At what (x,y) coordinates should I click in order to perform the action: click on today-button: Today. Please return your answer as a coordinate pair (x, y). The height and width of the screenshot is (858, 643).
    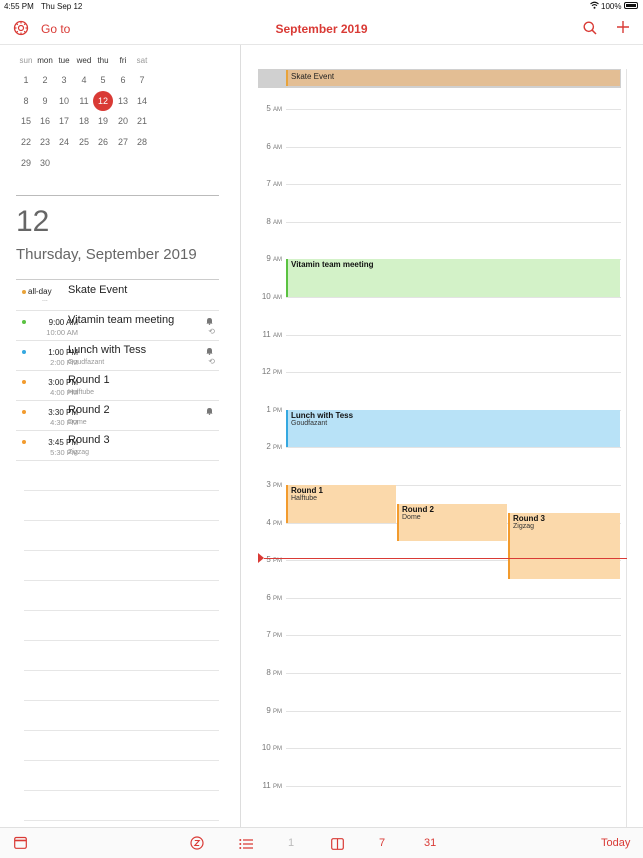
    Looking at the image, I should click on (615, 843).